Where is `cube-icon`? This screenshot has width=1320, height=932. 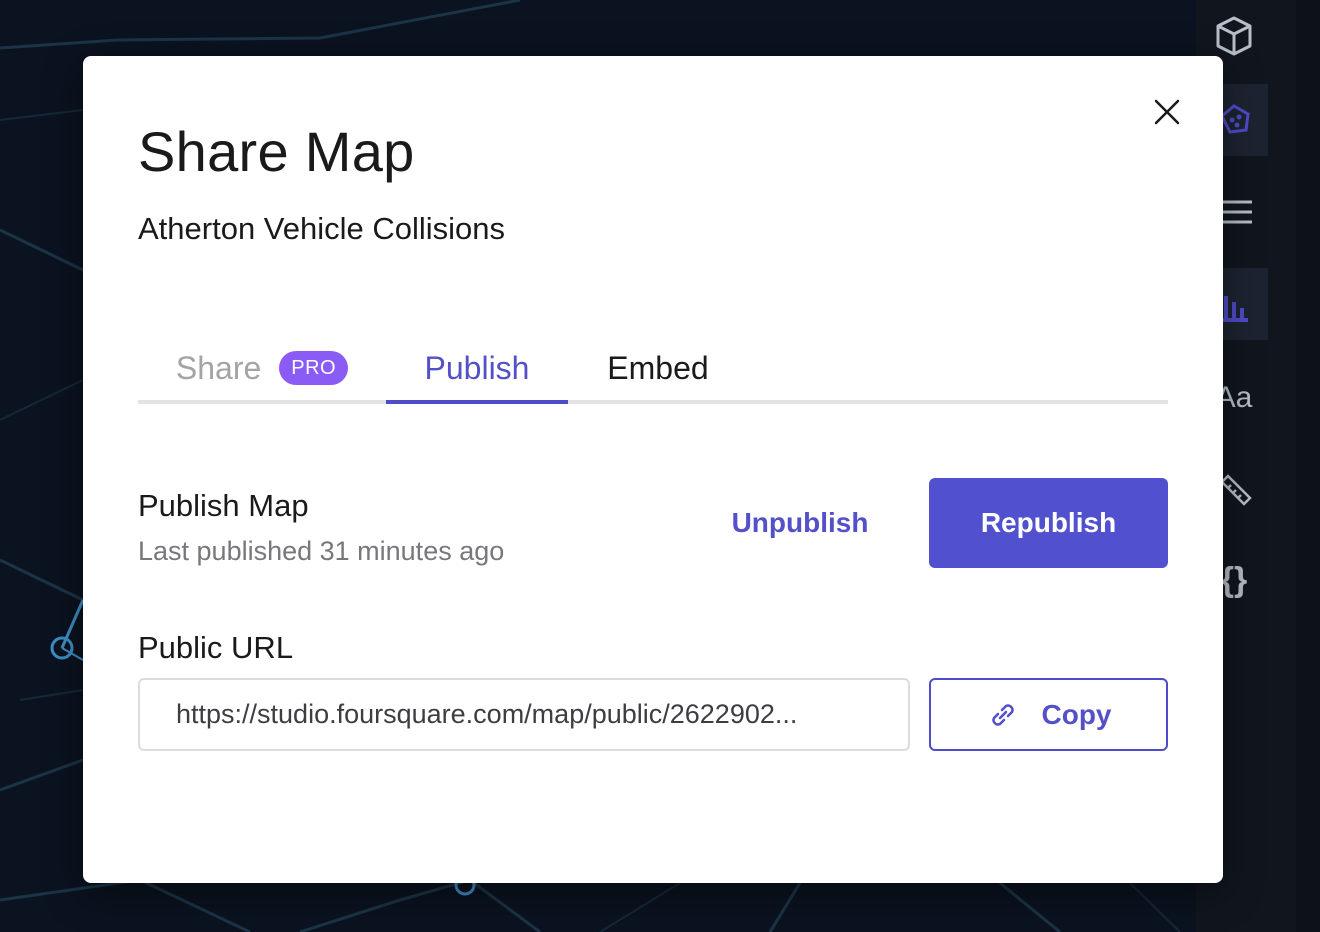
cube-icon is located at coordinates (1234, 36).